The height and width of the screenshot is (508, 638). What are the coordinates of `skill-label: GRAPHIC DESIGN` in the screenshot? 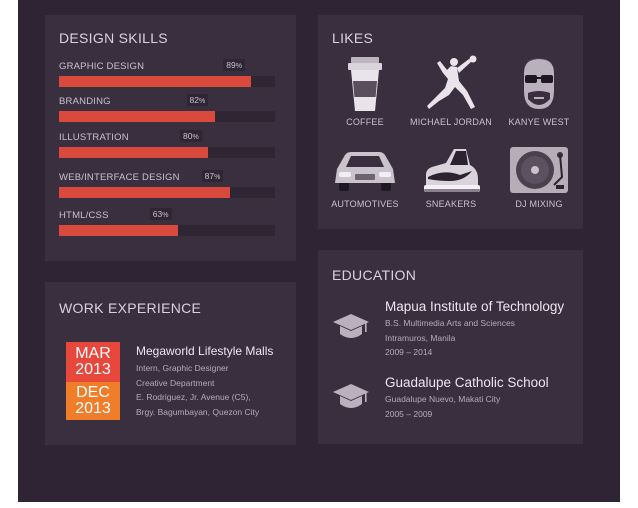 It's located at (102, 66).